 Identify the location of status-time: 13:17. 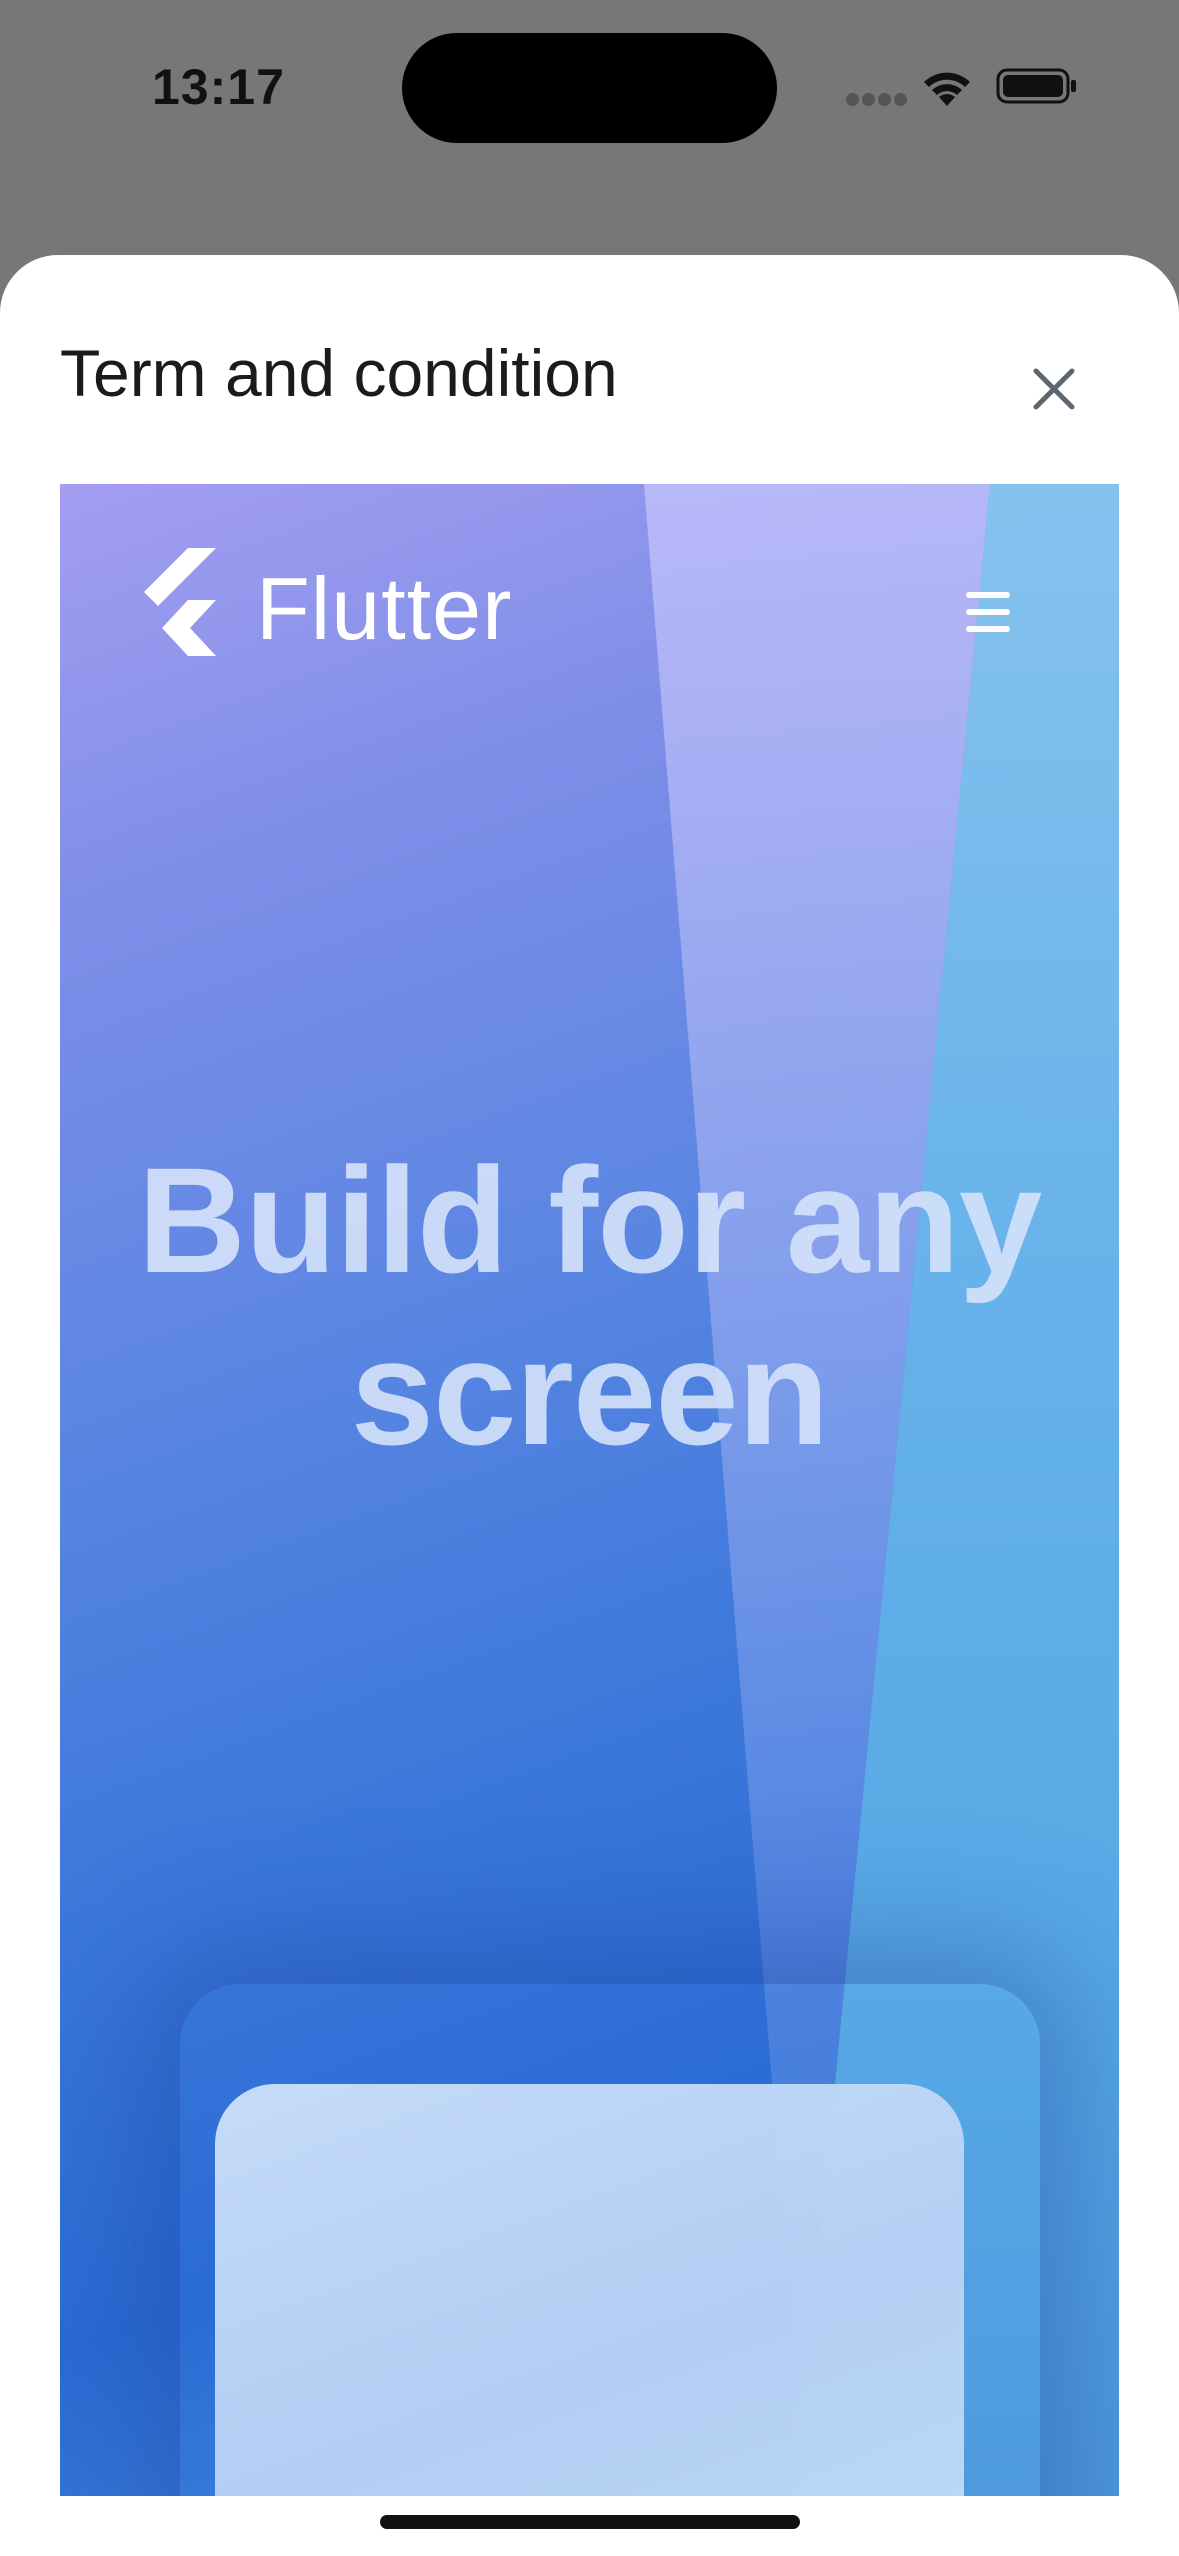
(218, 87).